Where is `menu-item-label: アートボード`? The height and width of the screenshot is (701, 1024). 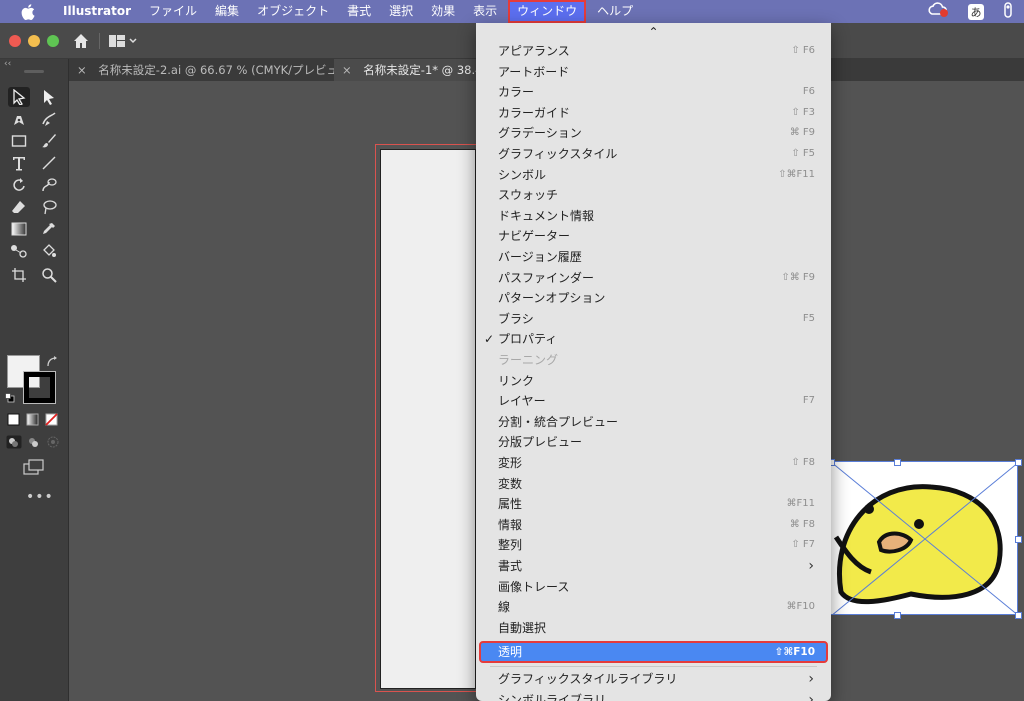 menu-item-label: アートボード is located at coordinates (534, 71).